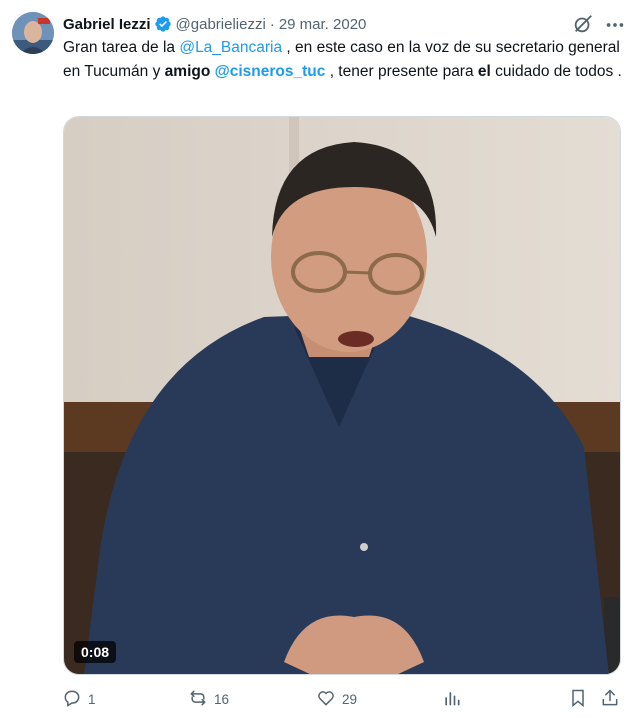 Image resolution: width=639 pixels, height=718 pixels. Describe the element at coordinates (326, 699) in the screenshot. I see `heart-icon` at that location.